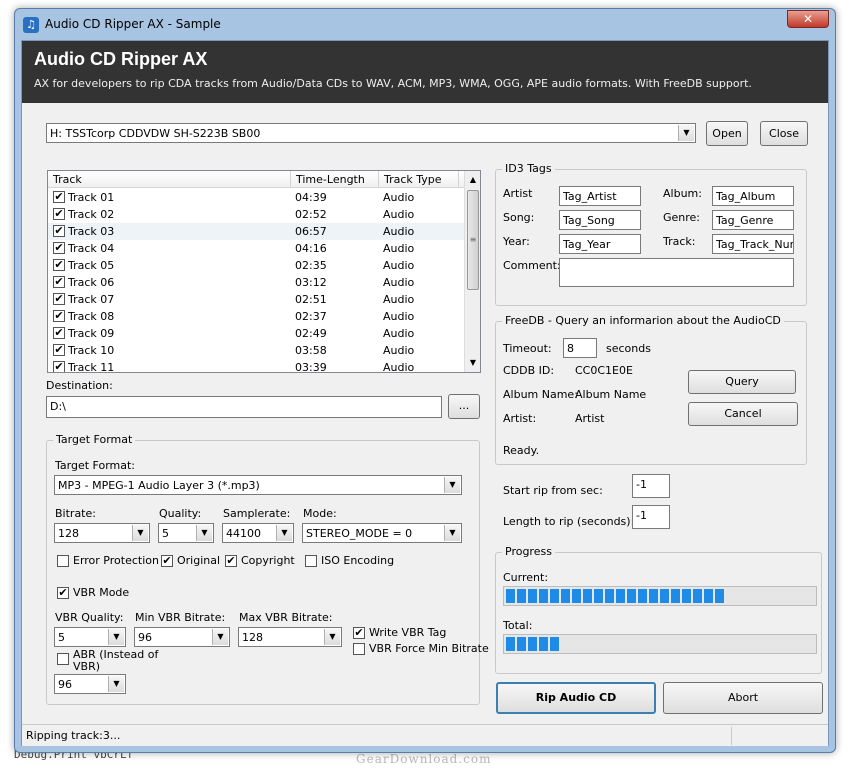 The image size is (859, 769). Describe the element at coordinates (31, 25) in the screenshot. I see `music-note-icon: ♫` at that location.